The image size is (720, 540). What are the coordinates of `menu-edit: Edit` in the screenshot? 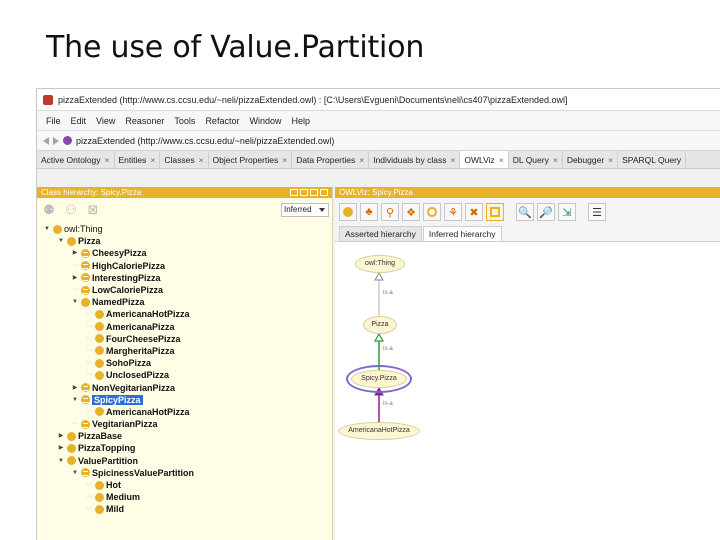 It's located at (79, 121).